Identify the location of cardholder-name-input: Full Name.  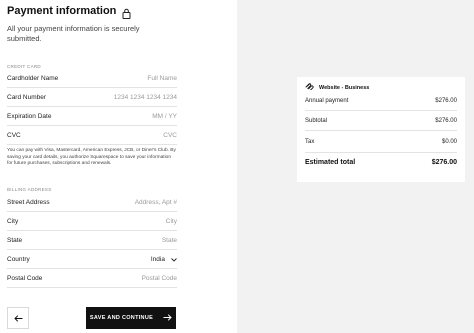
(162, 78).